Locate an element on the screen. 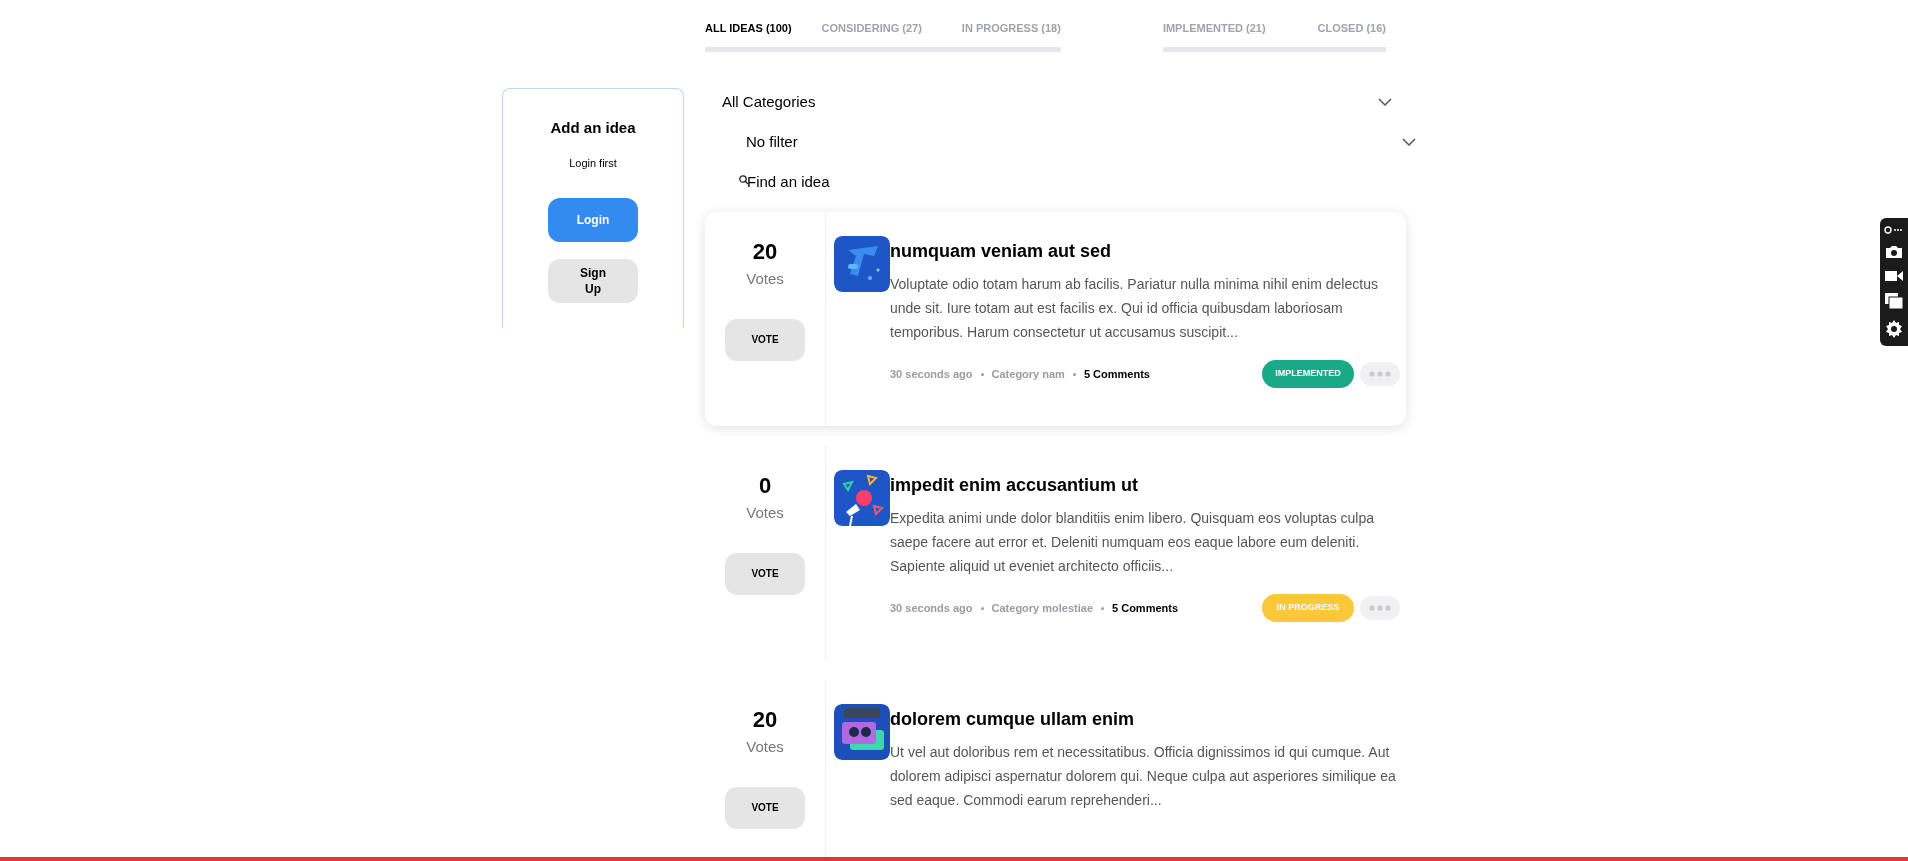  video-camera-icon is located at coordinates (1894, 275).